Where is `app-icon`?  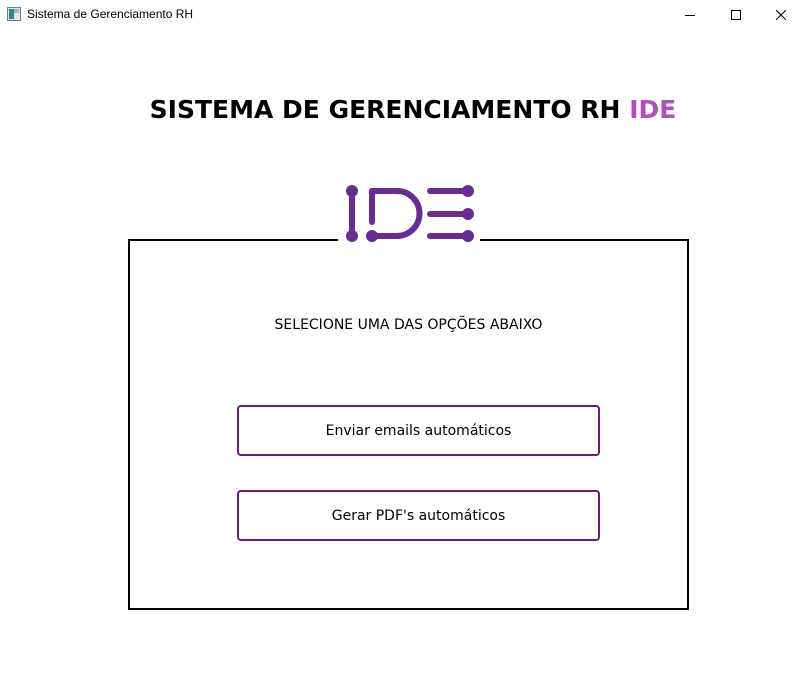
app-icon is located at coordinates (14, 14).